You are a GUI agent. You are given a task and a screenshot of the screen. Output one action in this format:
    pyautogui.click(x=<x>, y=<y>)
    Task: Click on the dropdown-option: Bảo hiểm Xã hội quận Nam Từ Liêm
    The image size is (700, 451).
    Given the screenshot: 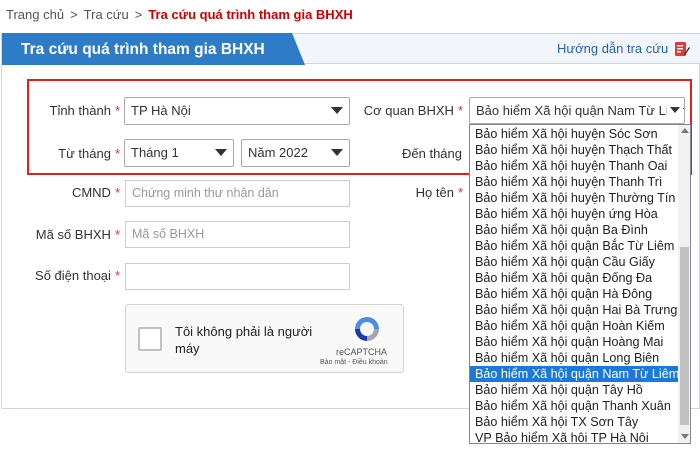 What is the action you would take?
    pyautogui.click(x=574, y=374)
    